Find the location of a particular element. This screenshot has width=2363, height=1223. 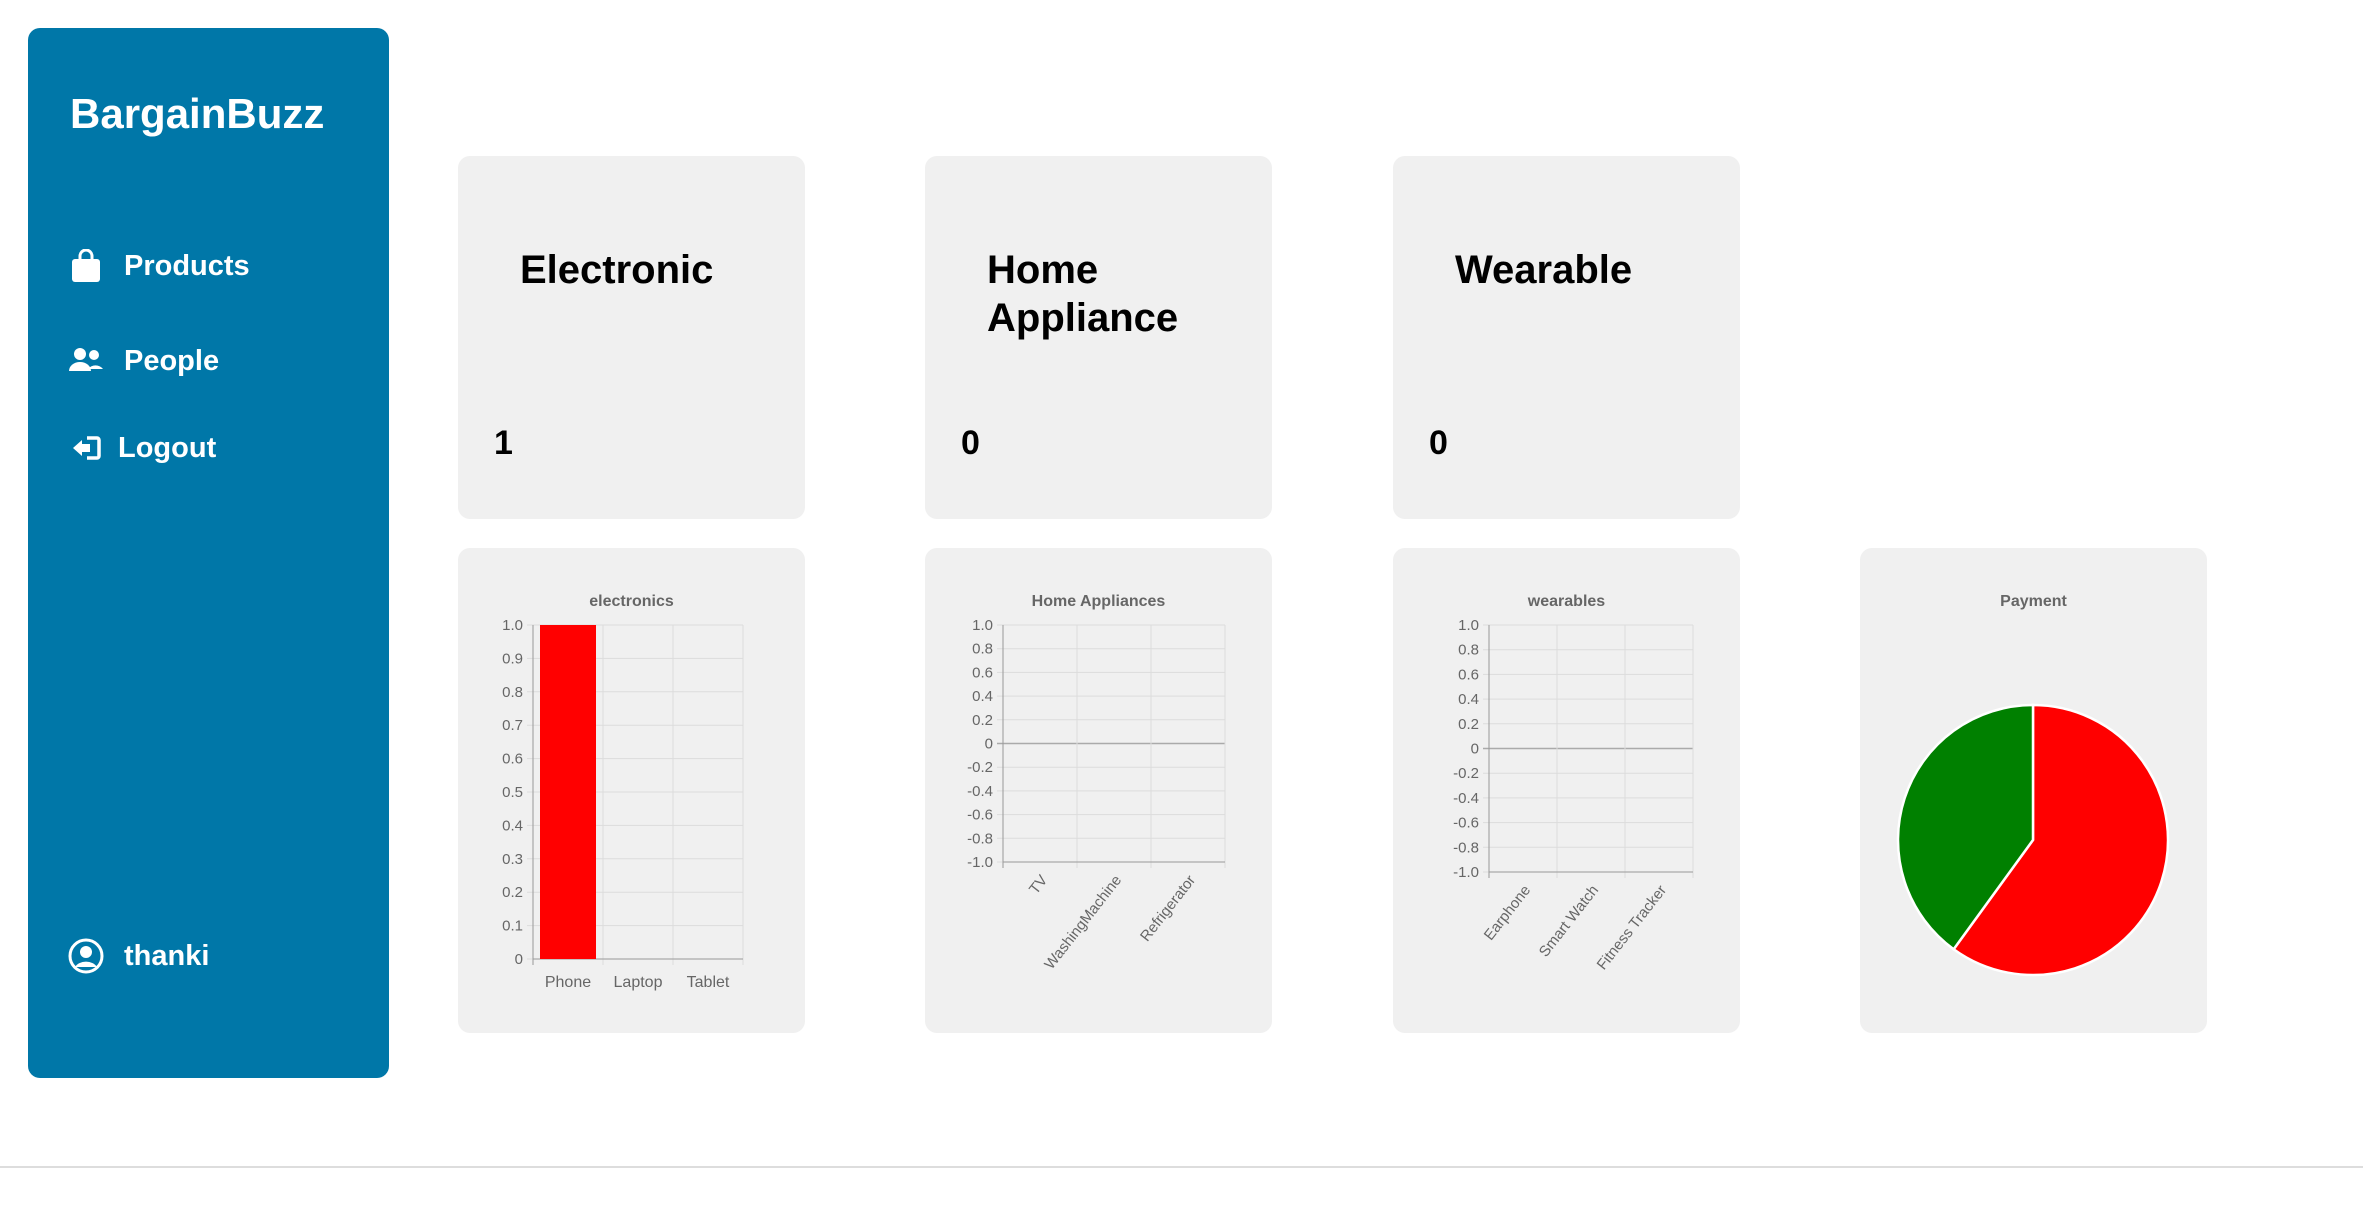

x-tick-label: Fitness Tracker is located at coordinates (1632, 927).